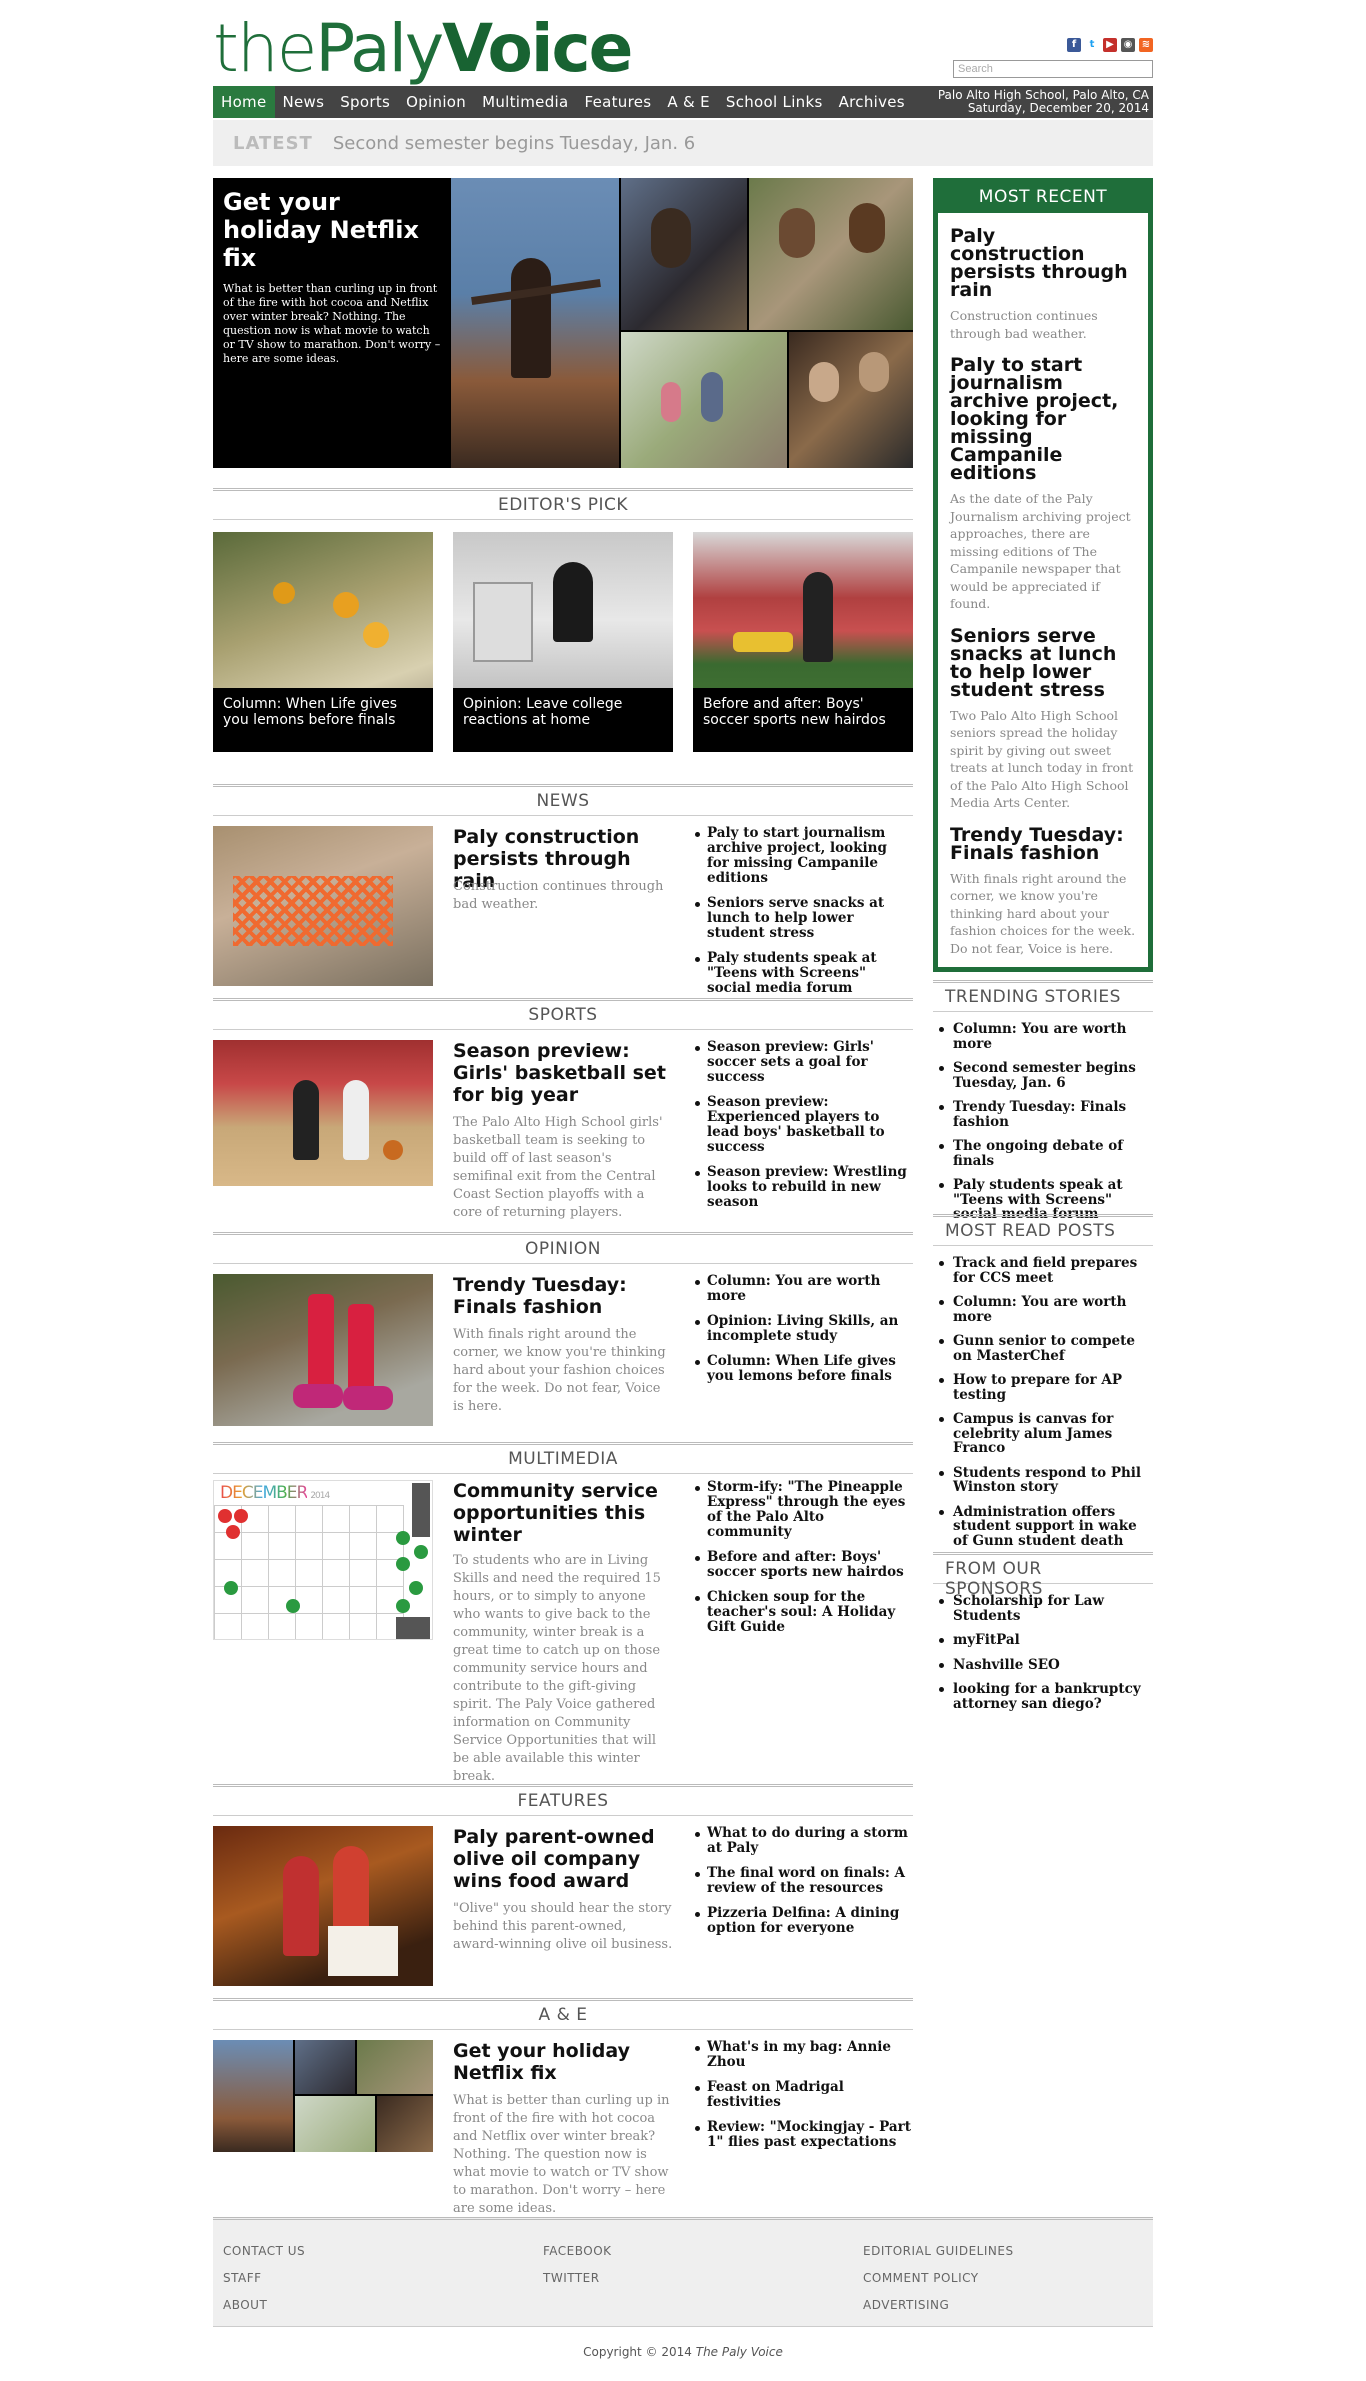 The width and height of the screenshot is (1366, 2381). I want to click on footer-col-2: FACEBOOK TWITTER, so click(577, 2265).